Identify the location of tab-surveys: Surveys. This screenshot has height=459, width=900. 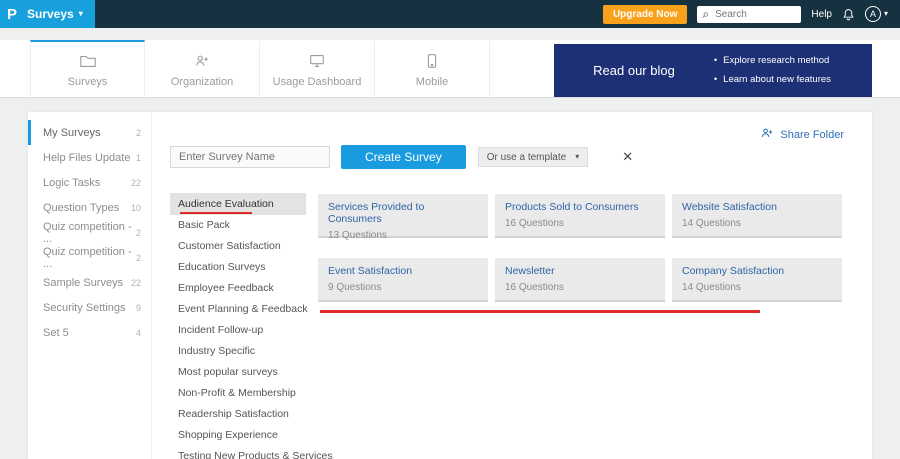
(87, 68).